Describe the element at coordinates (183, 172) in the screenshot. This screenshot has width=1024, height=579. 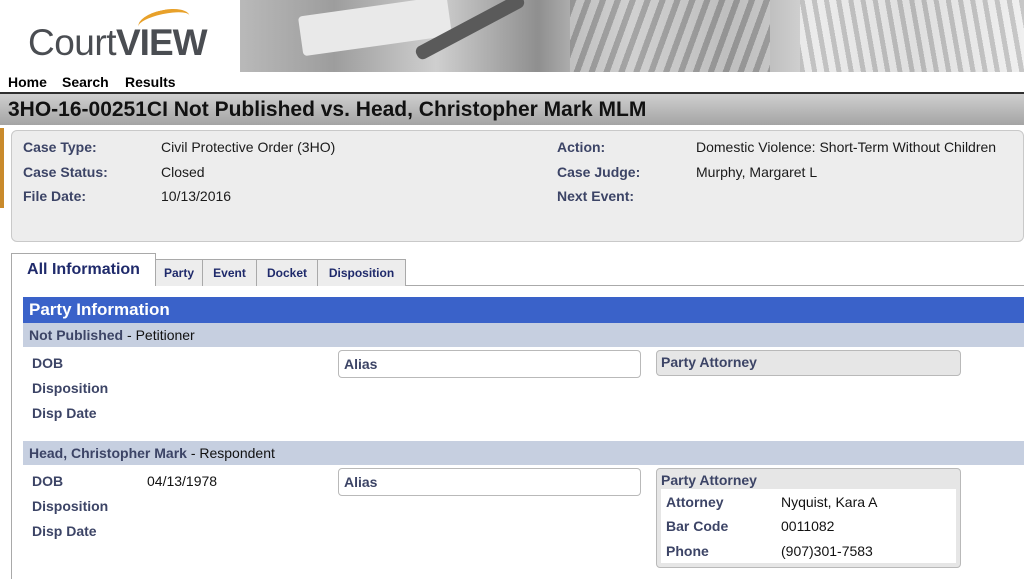
I see `case-status-value: Closed` at that location.